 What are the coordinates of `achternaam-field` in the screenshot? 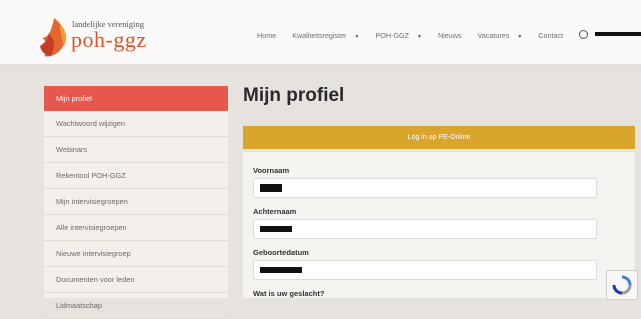 It's located at (425, 229).